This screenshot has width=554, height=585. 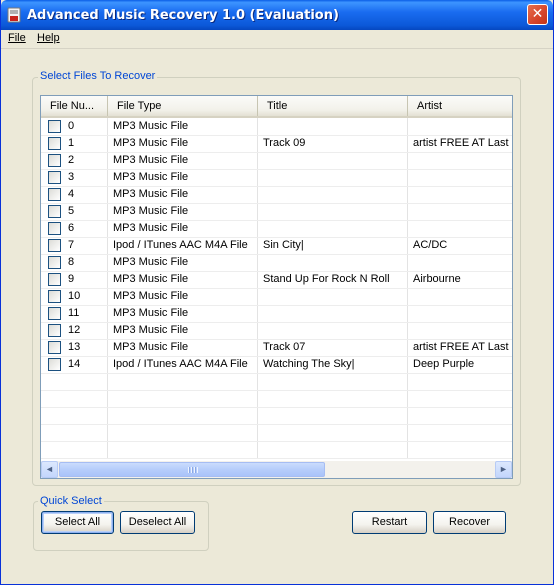 What do you see at coordinates (157, 522) in the screenshot?
I see `deselect-all-button: Deselect All` at bounding box center [157, 522].